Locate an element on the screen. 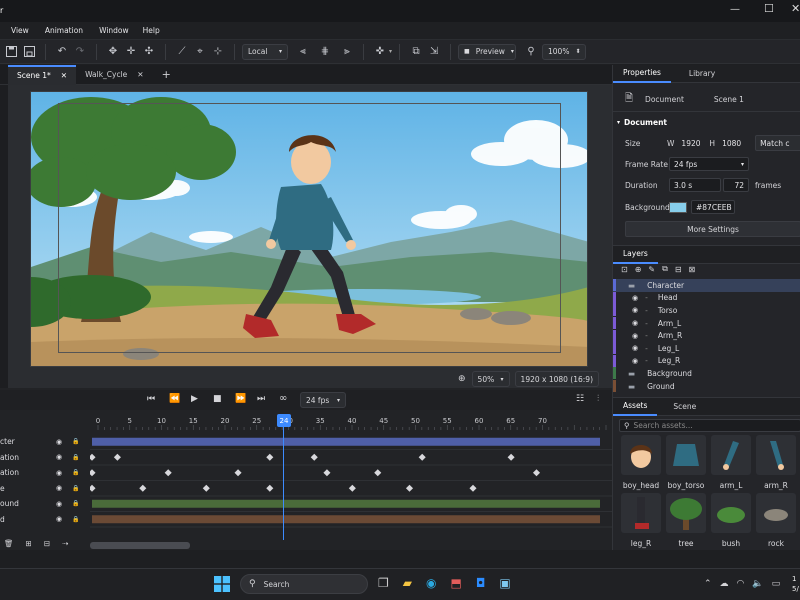  align-center-icon: ⋕ is located at coordinates (325, 52).